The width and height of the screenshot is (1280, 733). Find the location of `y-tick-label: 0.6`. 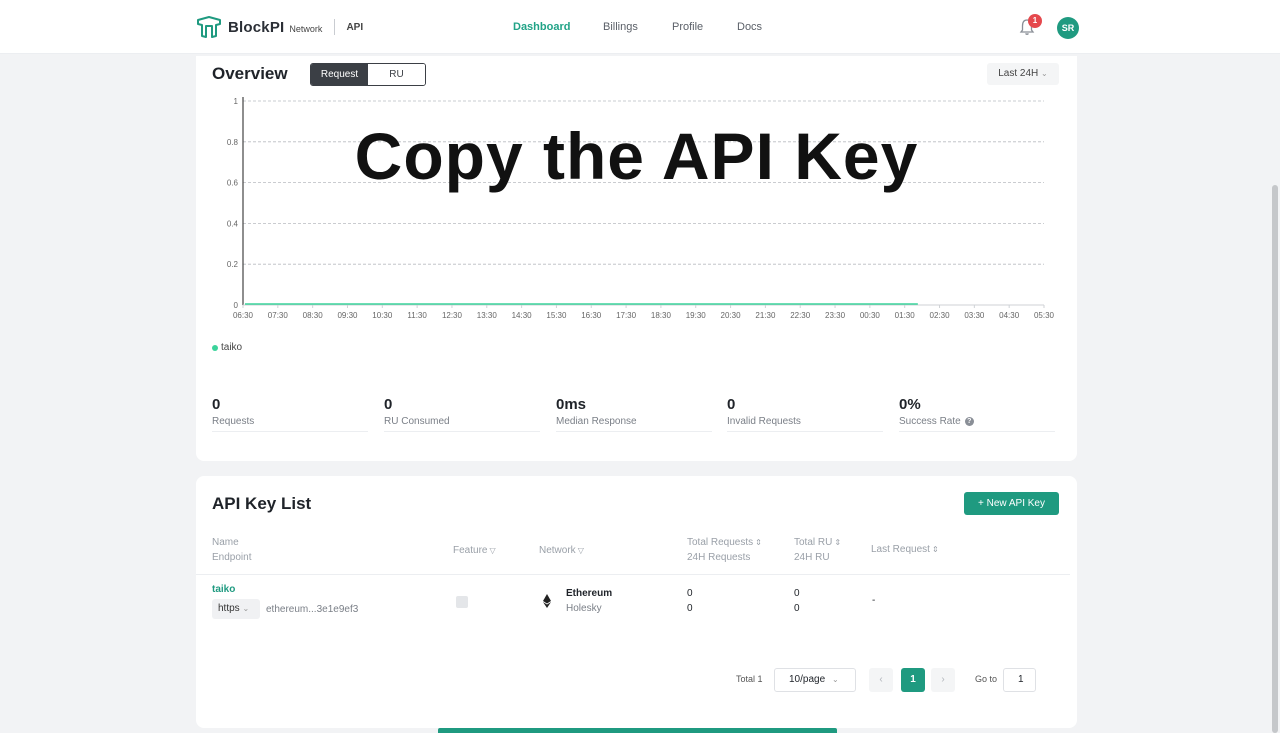

y-tick-label: 0.6 is located at coordinates (233, 183).